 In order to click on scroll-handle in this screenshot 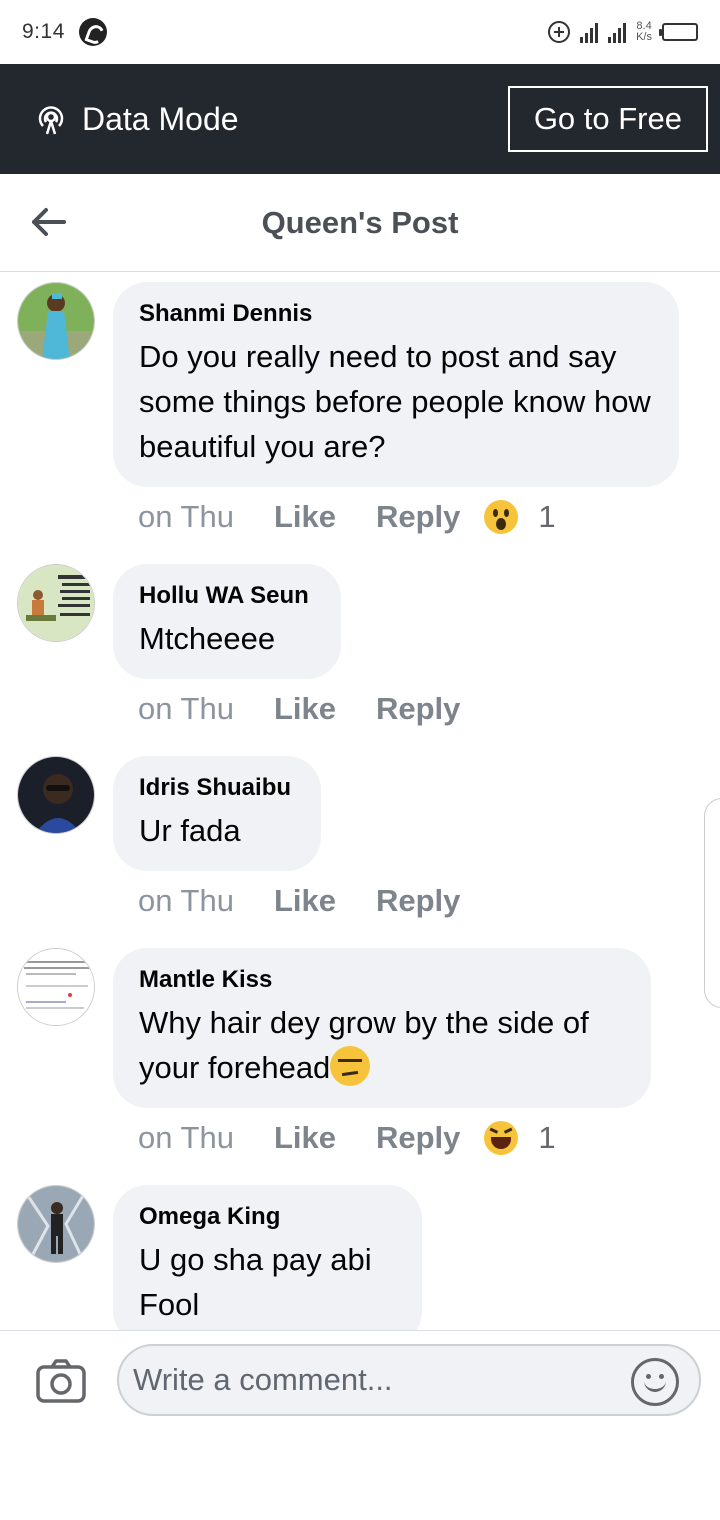, I will do `click(712, 903)`.